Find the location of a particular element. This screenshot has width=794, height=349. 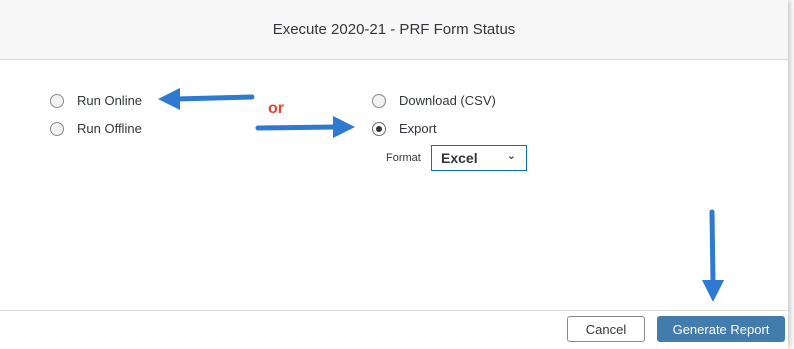

download-csv-option: Download (CSV) is located at coordinates (434, 100).